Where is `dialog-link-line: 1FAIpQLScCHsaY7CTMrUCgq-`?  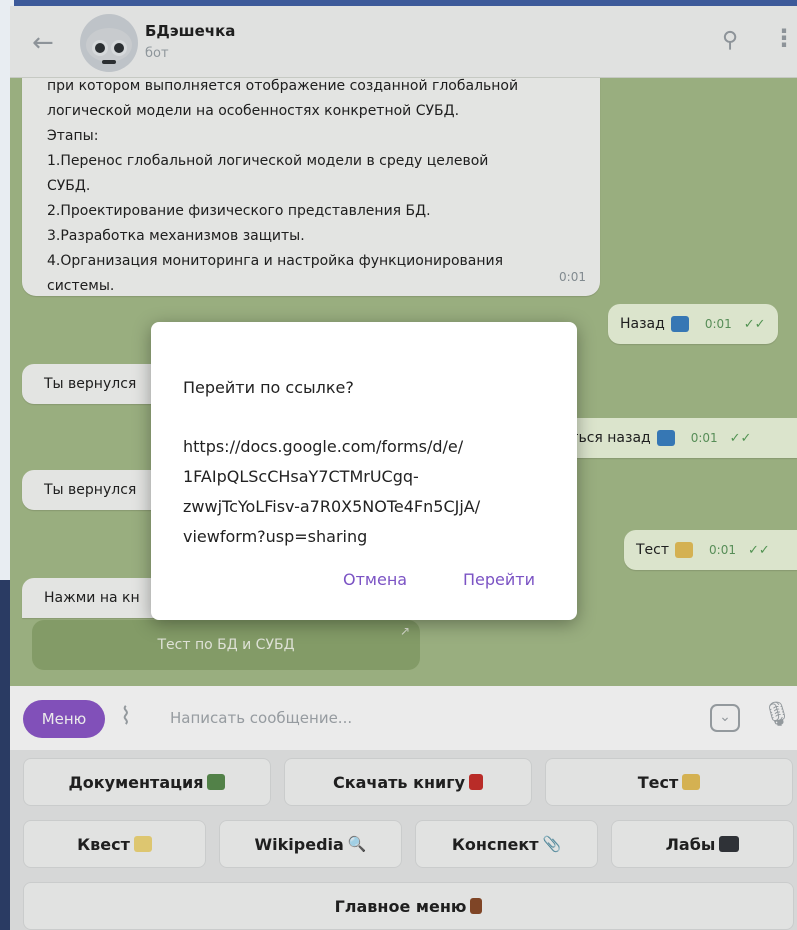
dialog-link-line: 1FAIpQLScCHsaY7CTMrUCgq- is located at coordinates (301, 476).